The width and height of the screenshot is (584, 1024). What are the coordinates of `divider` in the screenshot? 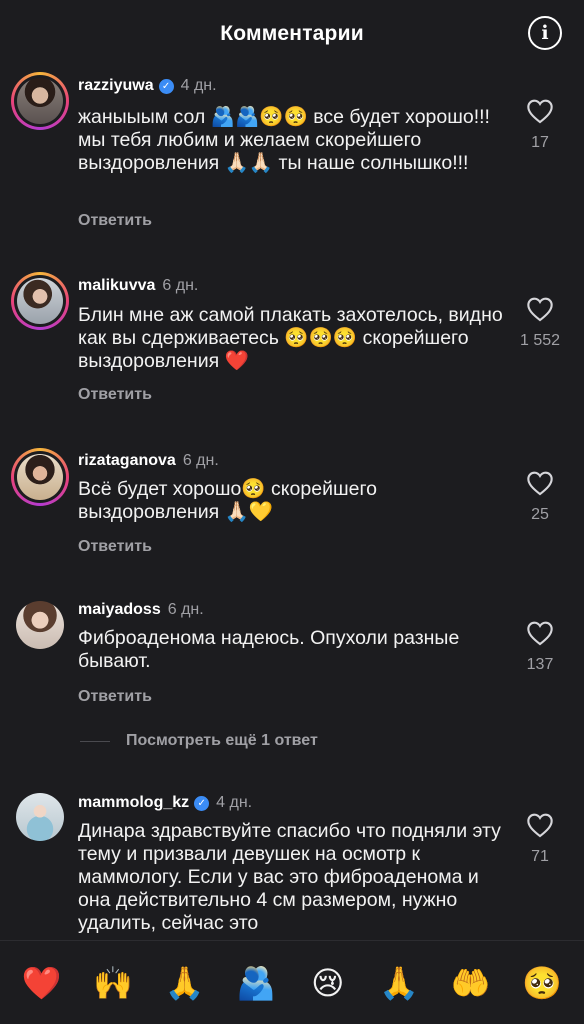 It's located at (95, 741).